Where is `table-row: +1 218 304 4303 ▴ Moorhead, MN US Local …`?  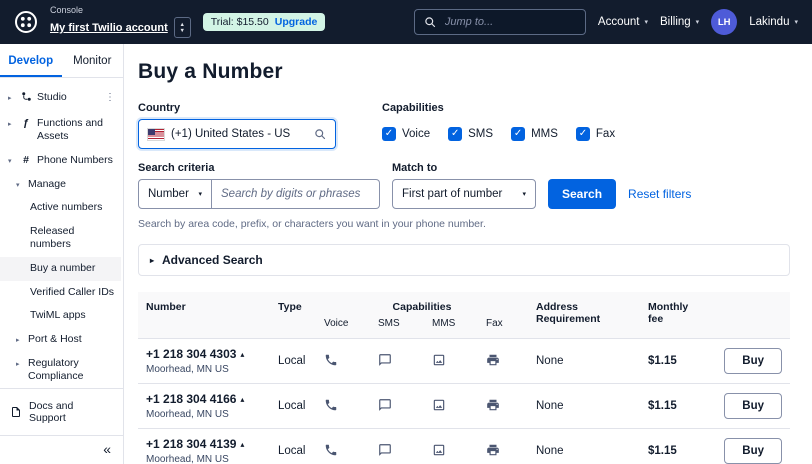 table-row: +1 218 304 4303 ▴ Moorhead, MN US Local … is located at coordinates (464, 361).